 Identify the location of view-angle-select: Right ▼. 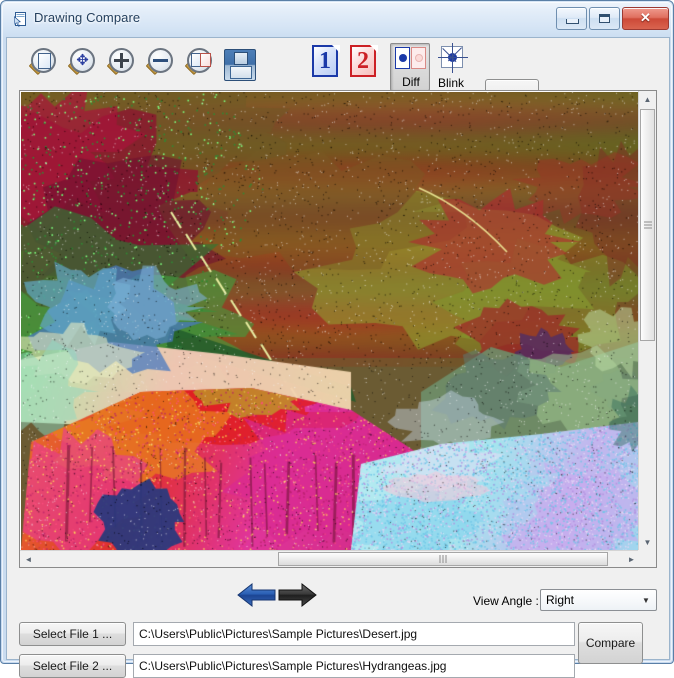
(598, 600).